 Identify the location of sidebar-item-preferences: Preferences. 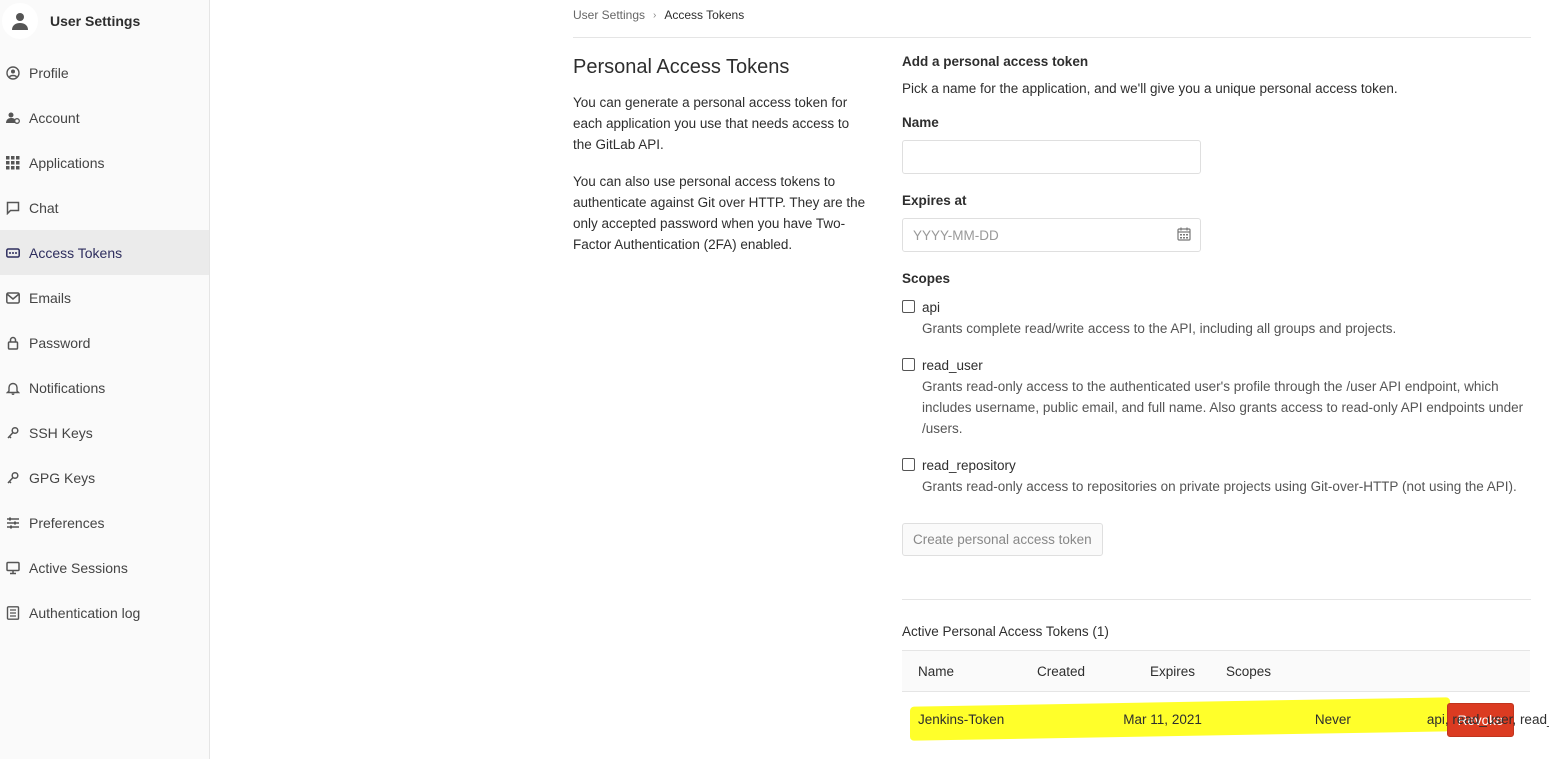
(104, 522).